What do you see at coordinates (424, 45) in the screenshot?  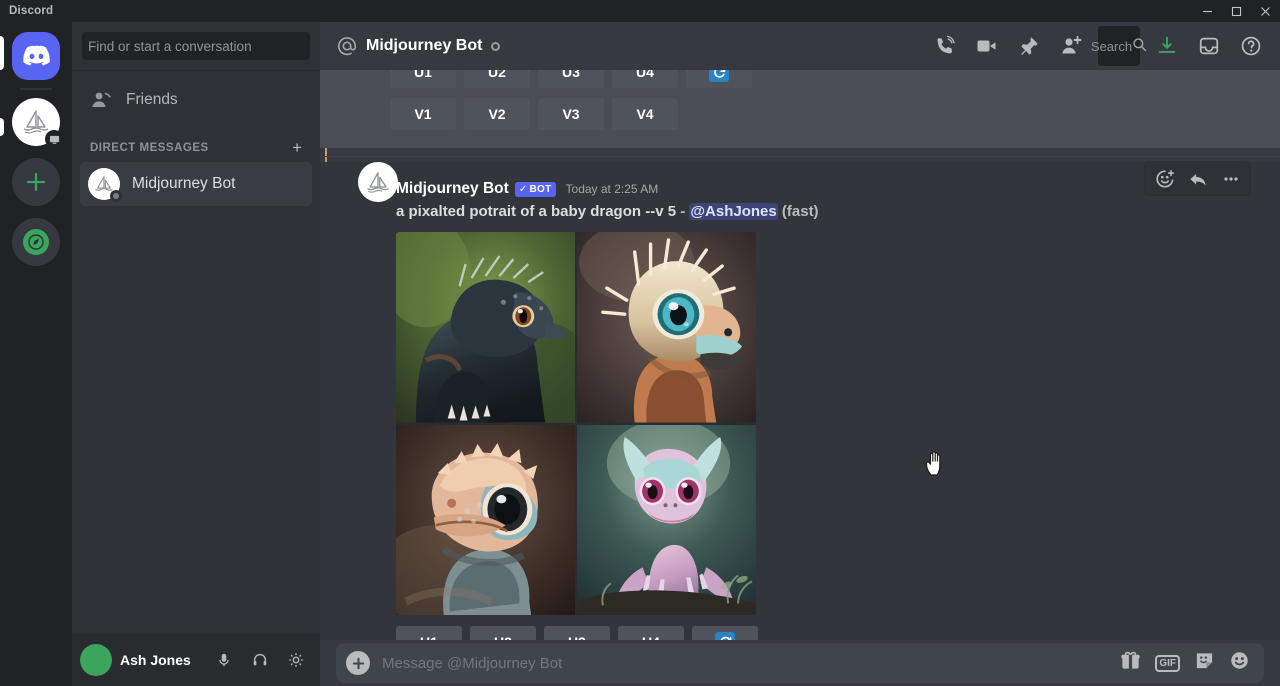 I see `page-title: Midjourney Bot` at bounding box center [424, 45].